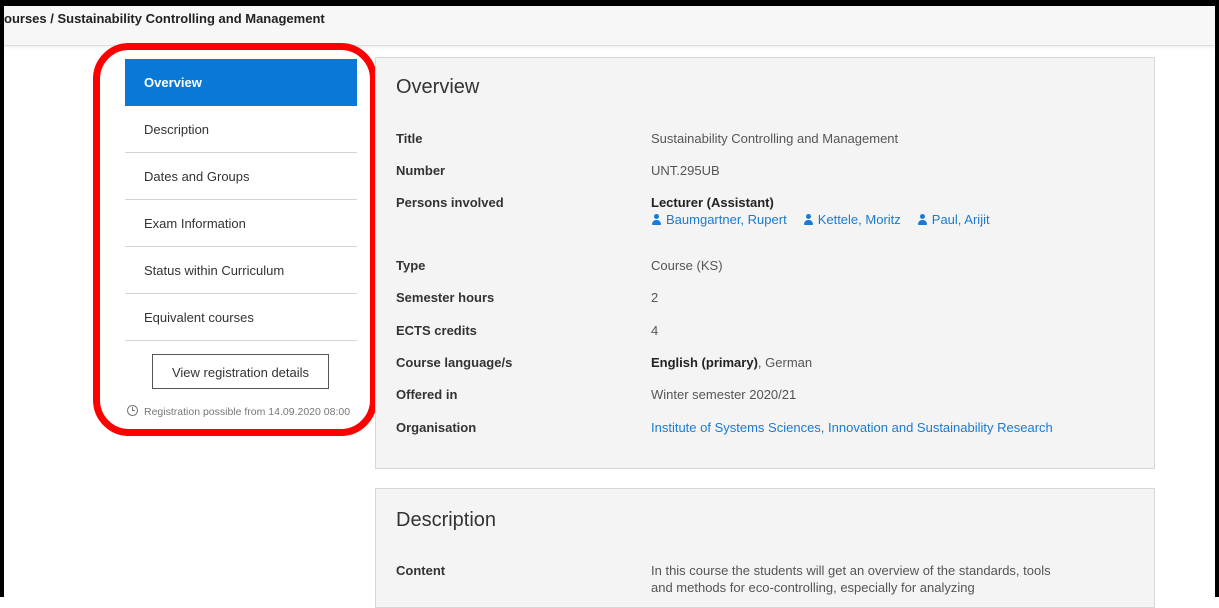  Describe the element at coordinates (241, 82) in the screenshot. I see `sidebar-item-overview: Overview` at that location.